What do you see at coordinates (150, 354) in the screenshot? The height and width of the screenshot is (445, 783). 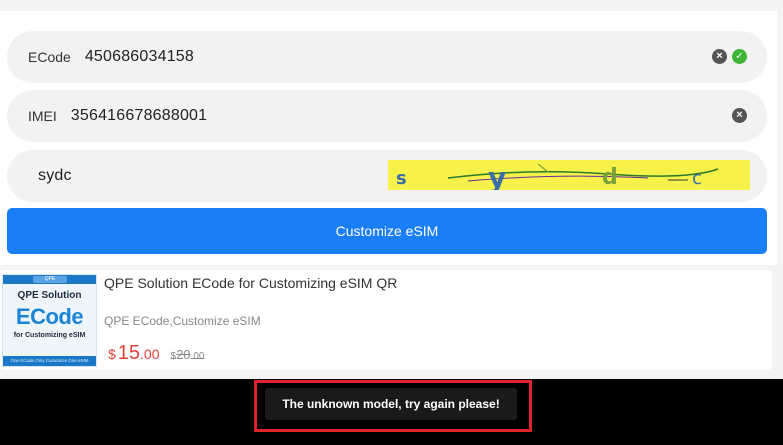 I see `price-decimal: .00` at bounding box center [150, 354].